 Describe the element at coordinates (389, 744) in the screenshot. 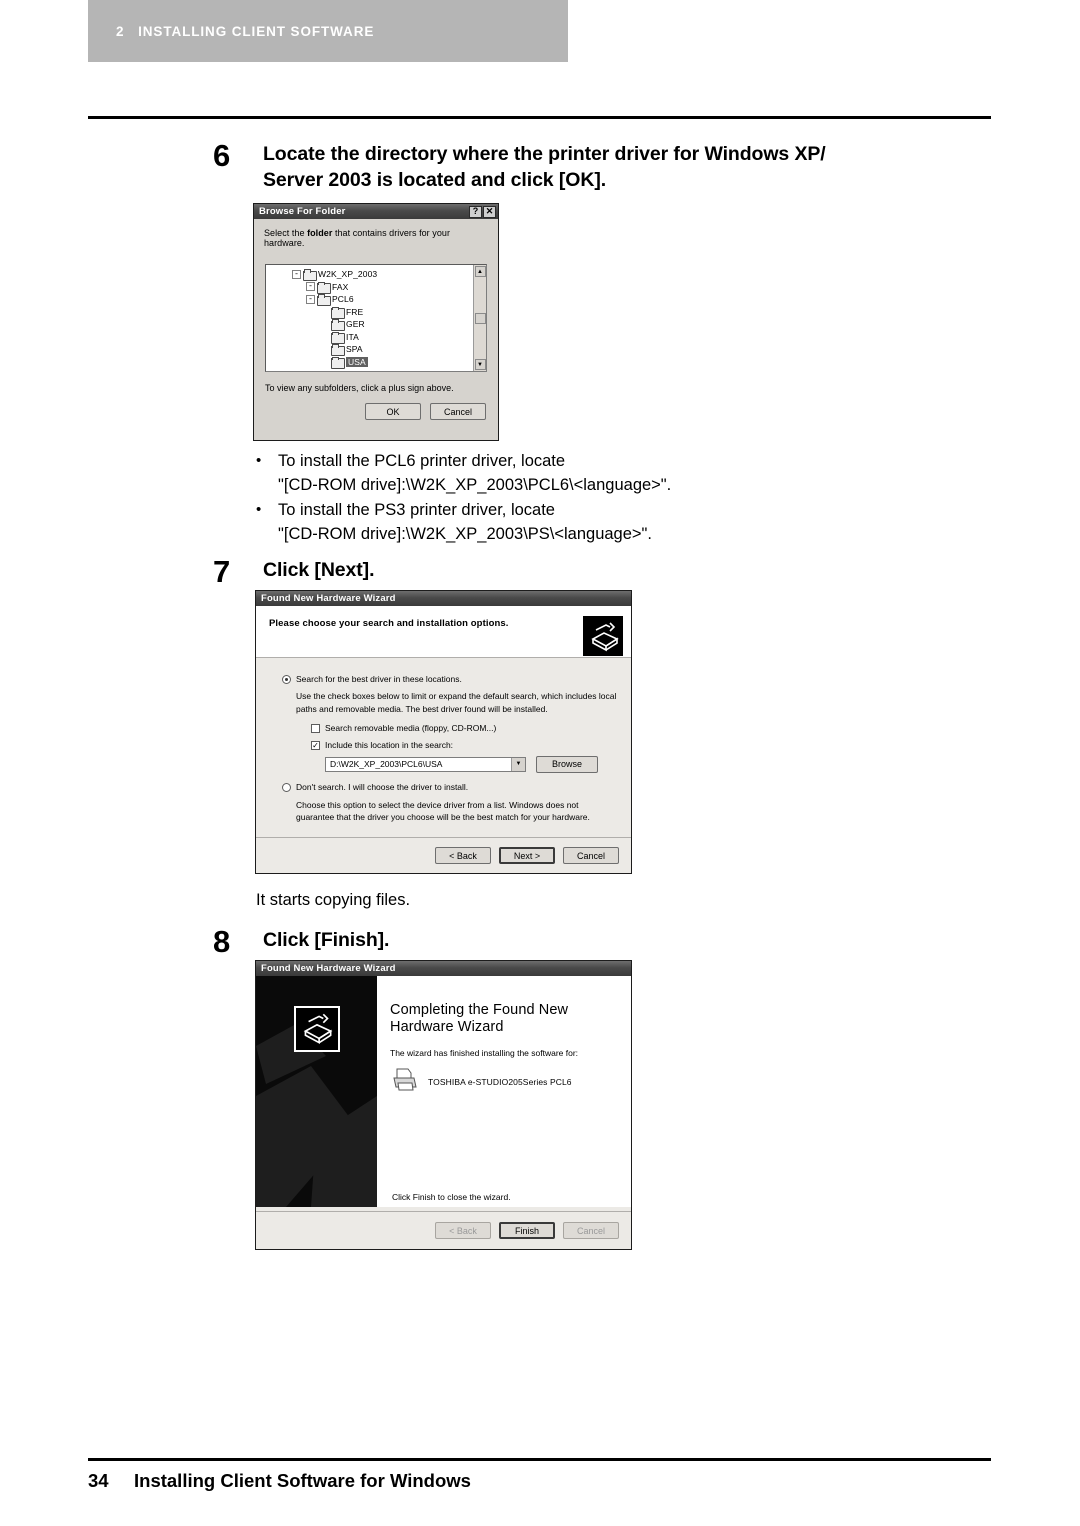

I see `checkbox-include-location-label: Include this location in the search:` at that location.